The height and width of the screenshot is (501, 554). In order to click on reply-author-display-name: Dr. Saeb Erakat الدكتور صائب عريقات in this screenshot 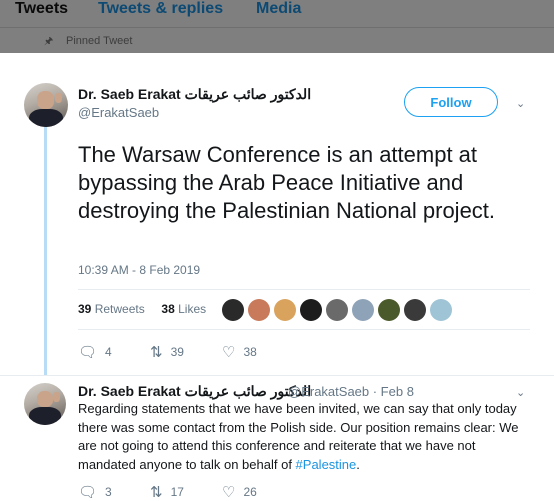, I will do `click(194, 391)`.